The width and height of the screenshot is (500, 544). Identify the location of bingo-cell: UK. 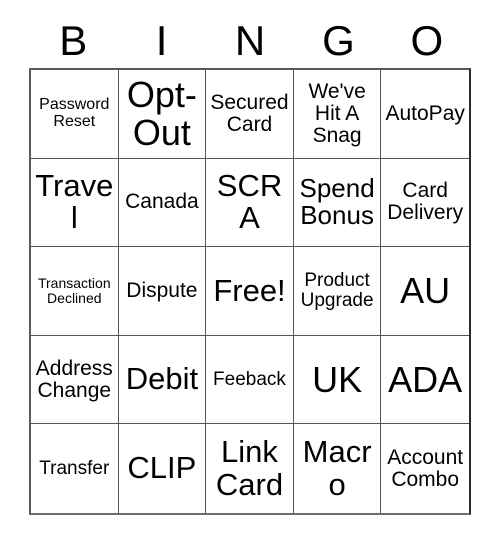
(337, 380).